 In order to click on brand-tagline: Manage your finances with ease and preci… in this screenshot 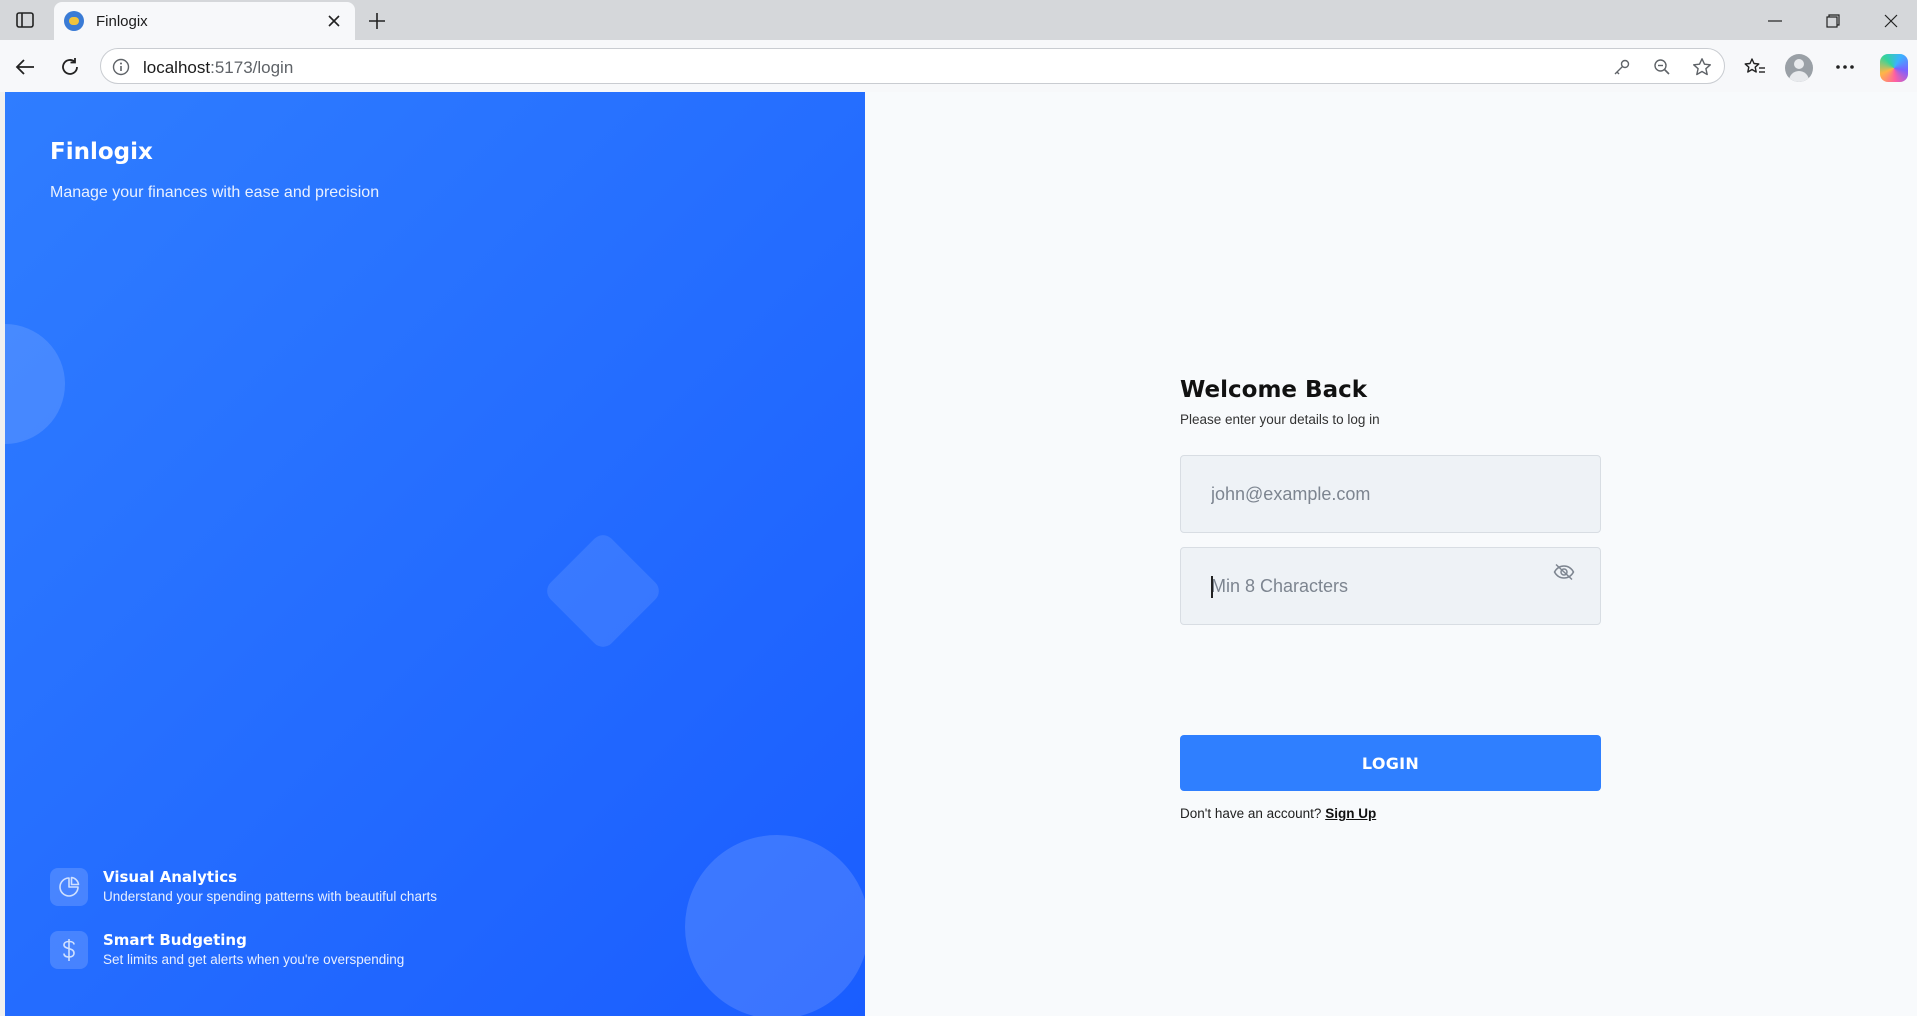, I will do `click(215, 192)`.